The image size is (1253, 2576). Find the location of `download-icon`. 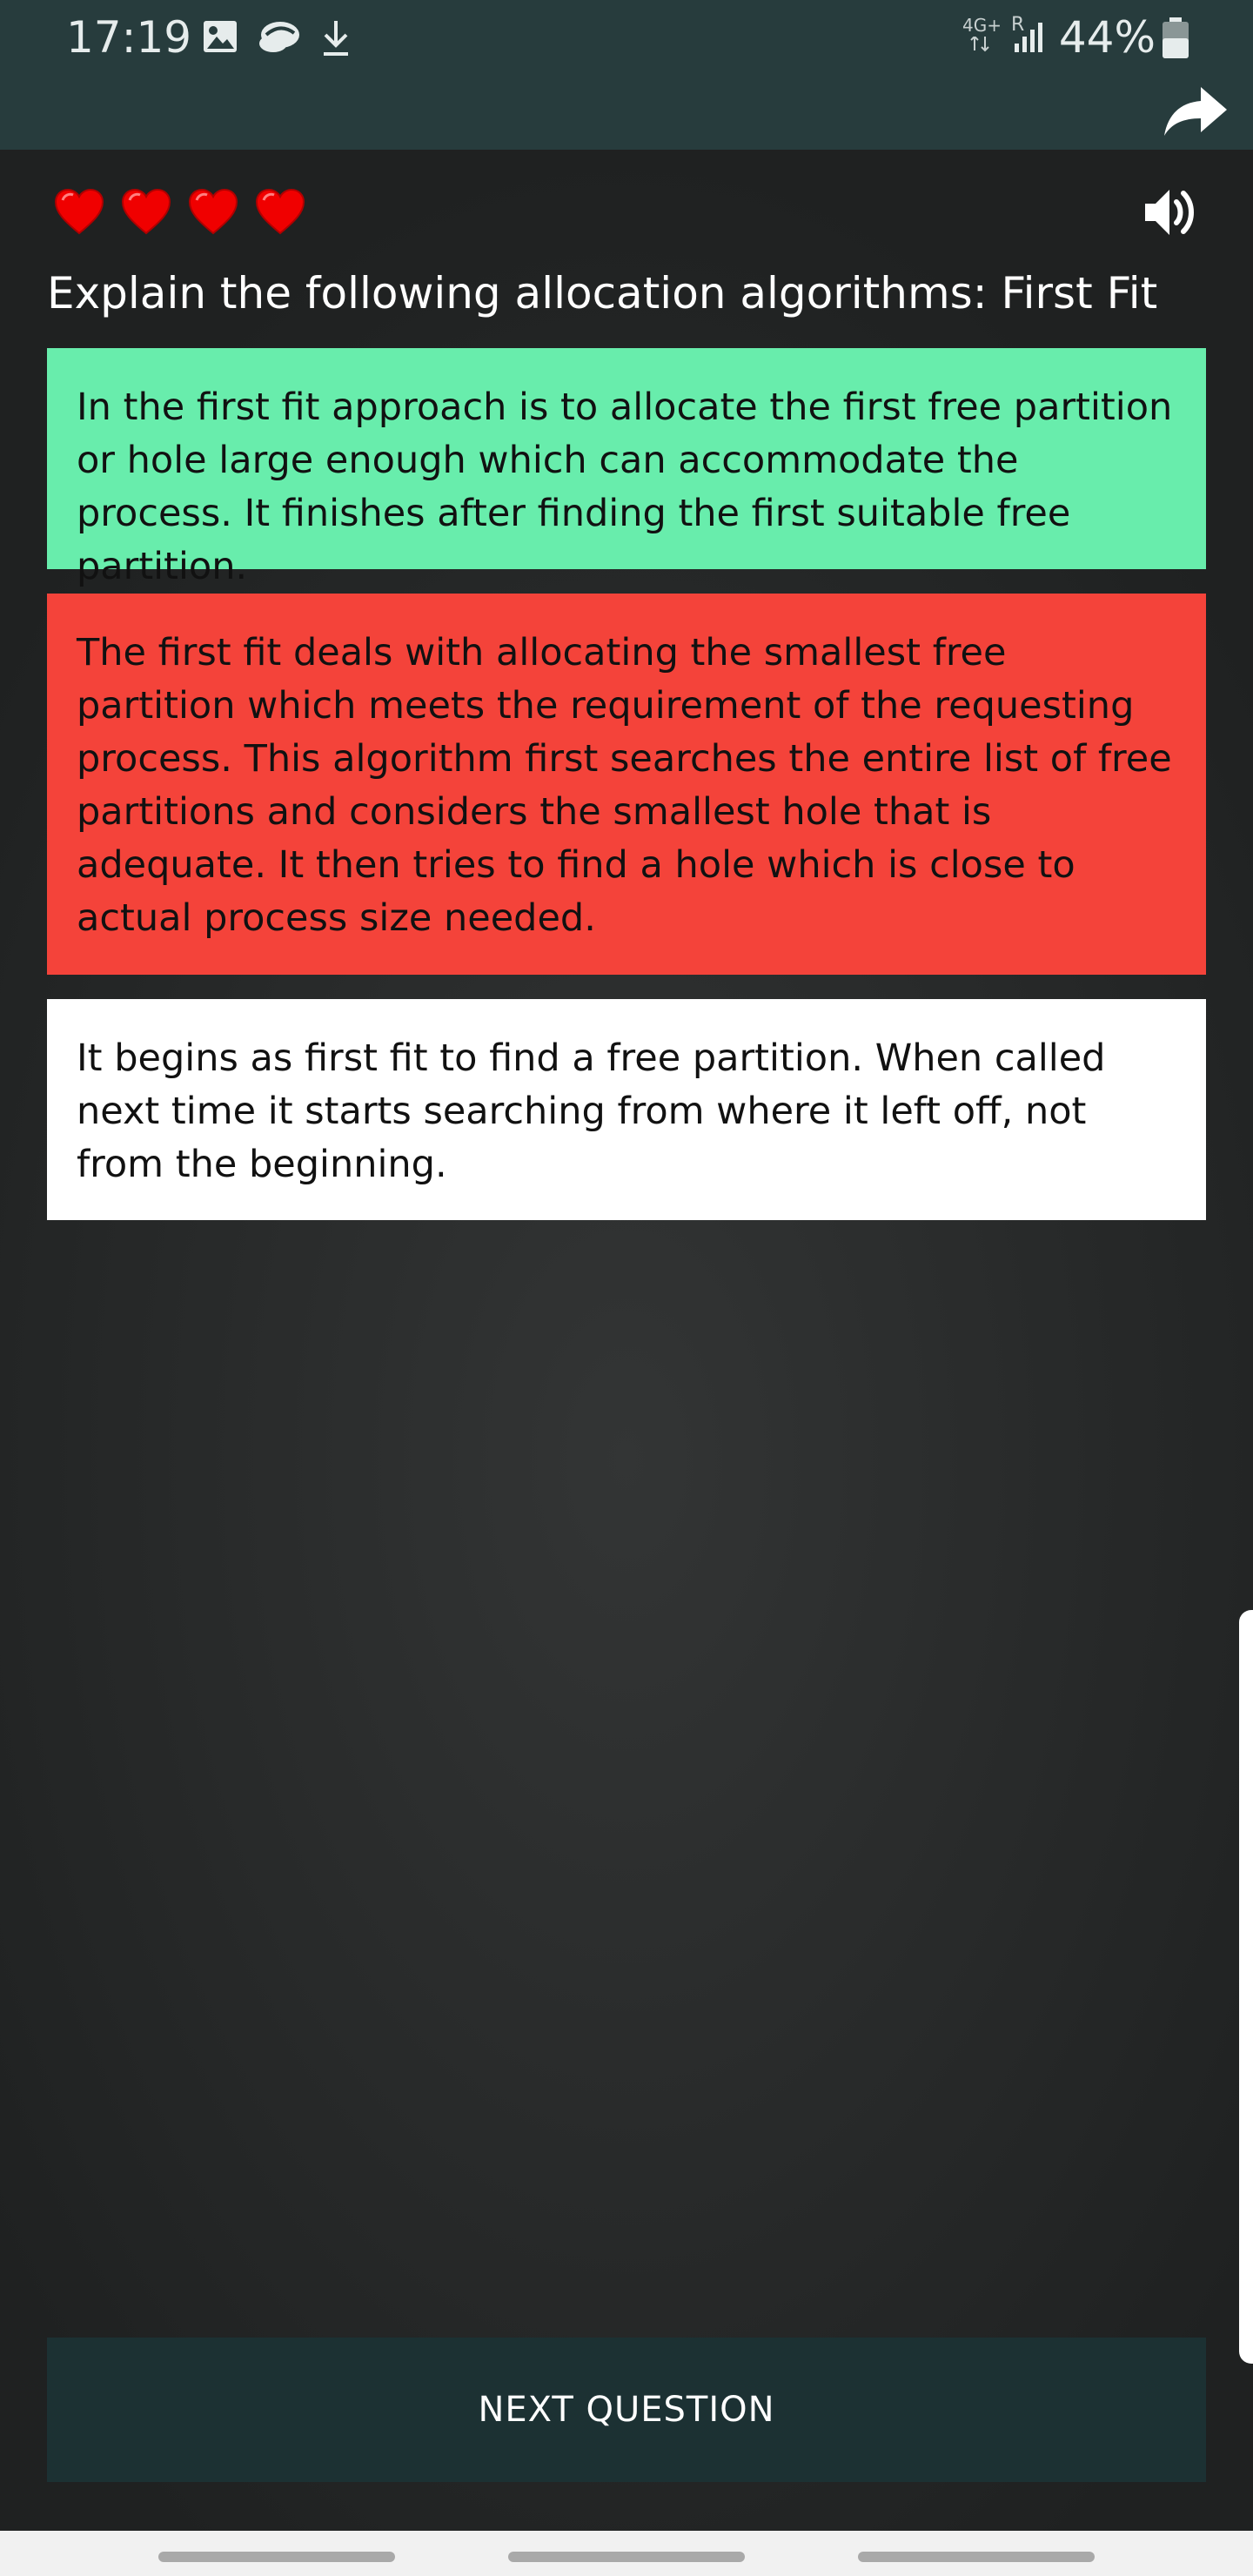

download-icon is located at coordinates (335, 39).